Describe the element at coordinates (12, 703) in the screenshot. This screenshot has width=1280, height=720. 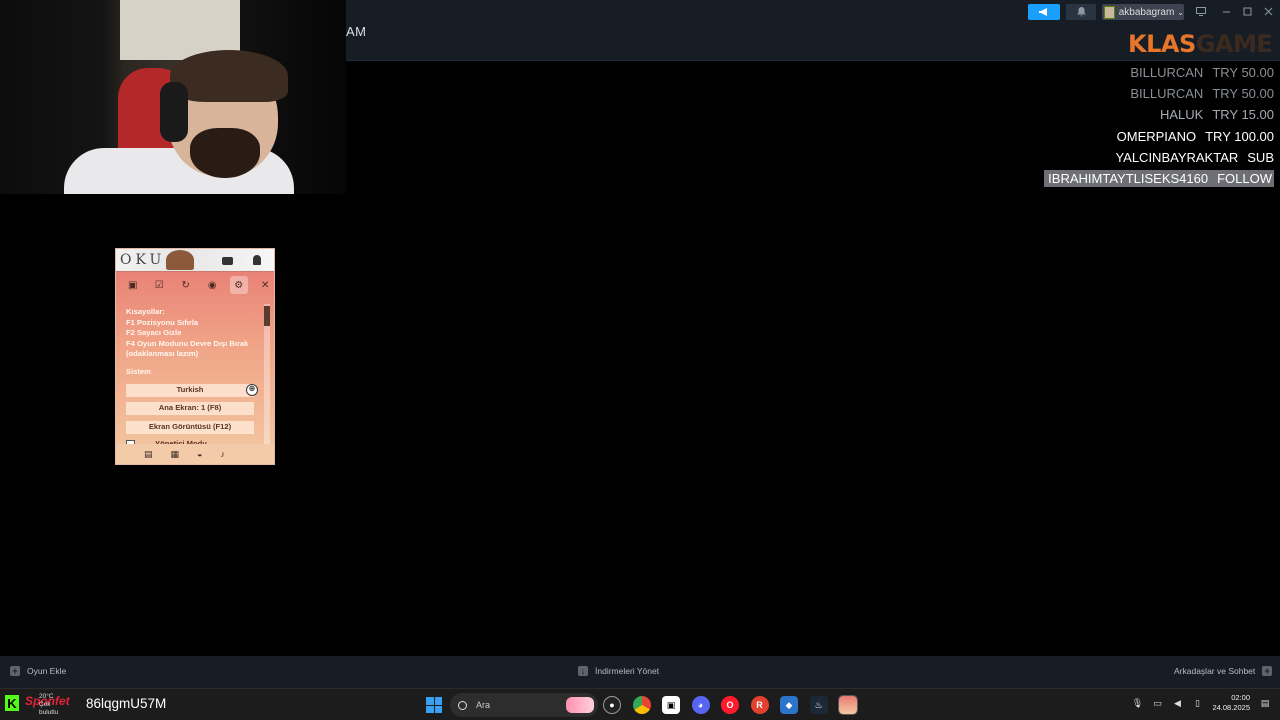
I see `kick-logo-icon: K` at that location.